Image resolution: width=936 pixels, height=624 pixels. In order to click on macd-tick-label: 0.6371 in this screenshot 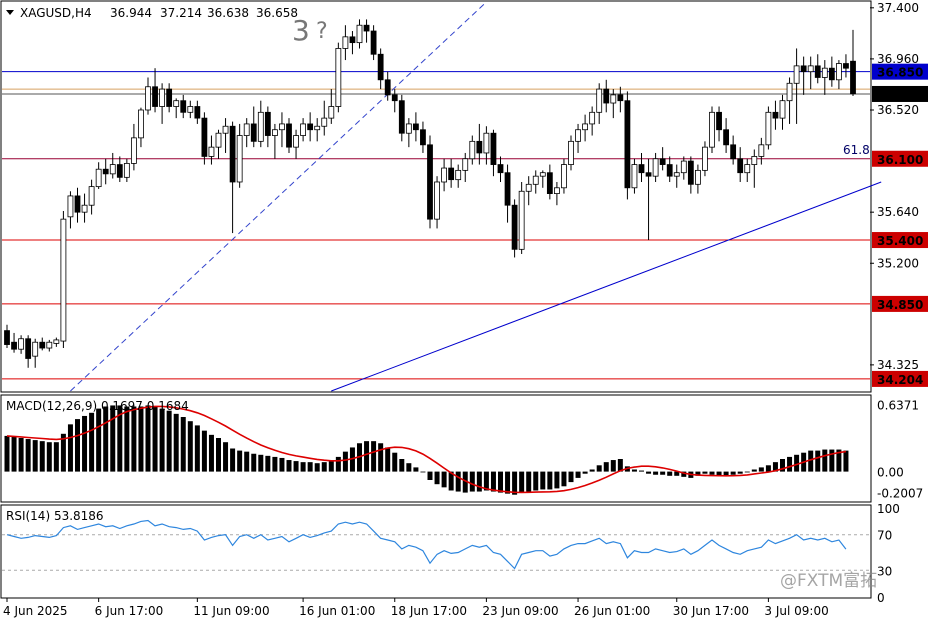, I will do `click(898, 406)`.